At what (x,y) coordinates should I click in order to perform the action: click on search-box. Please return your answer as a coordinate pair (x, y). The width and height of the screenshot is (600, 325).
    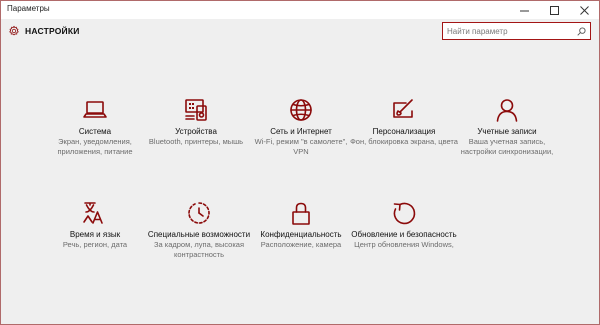
    Looking at the image, I should click on (516, 31).